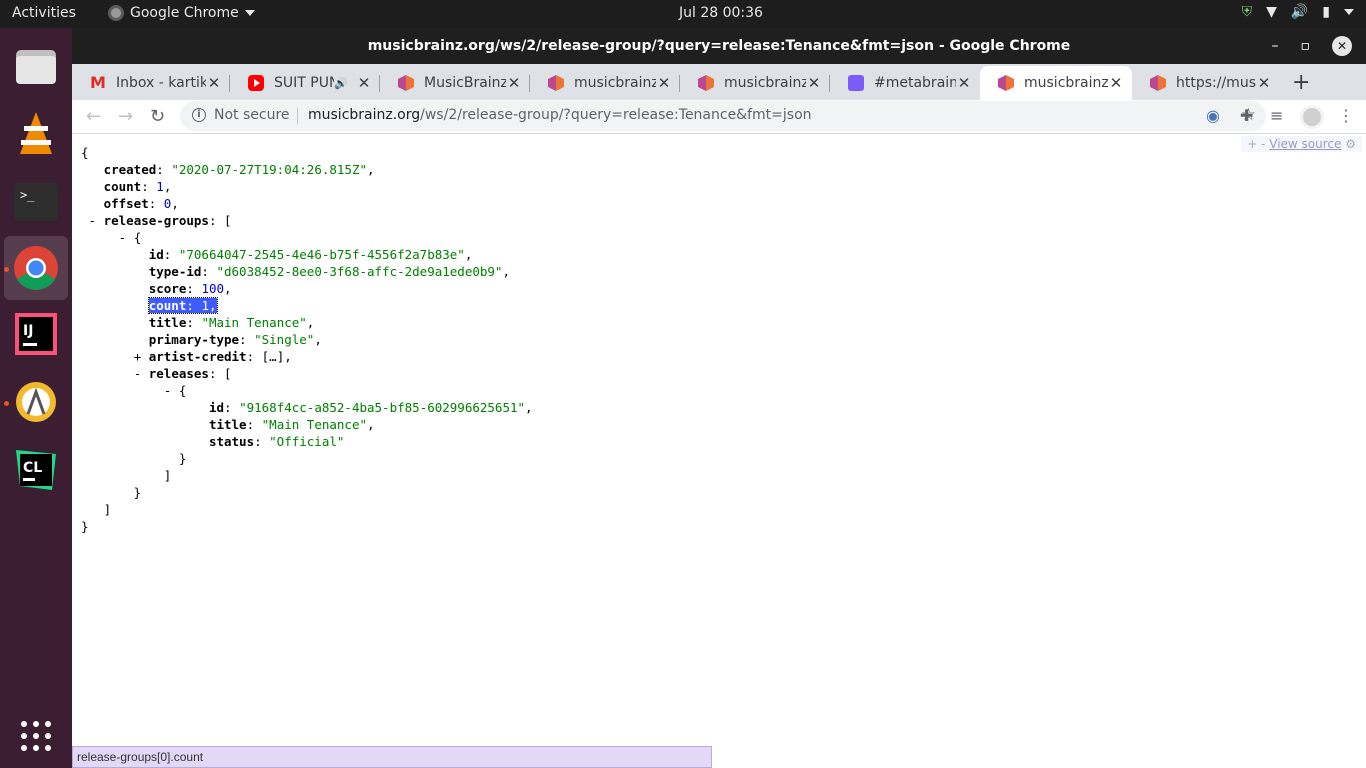  I want to click on close-window-button: ✕, so click(1342, 46).